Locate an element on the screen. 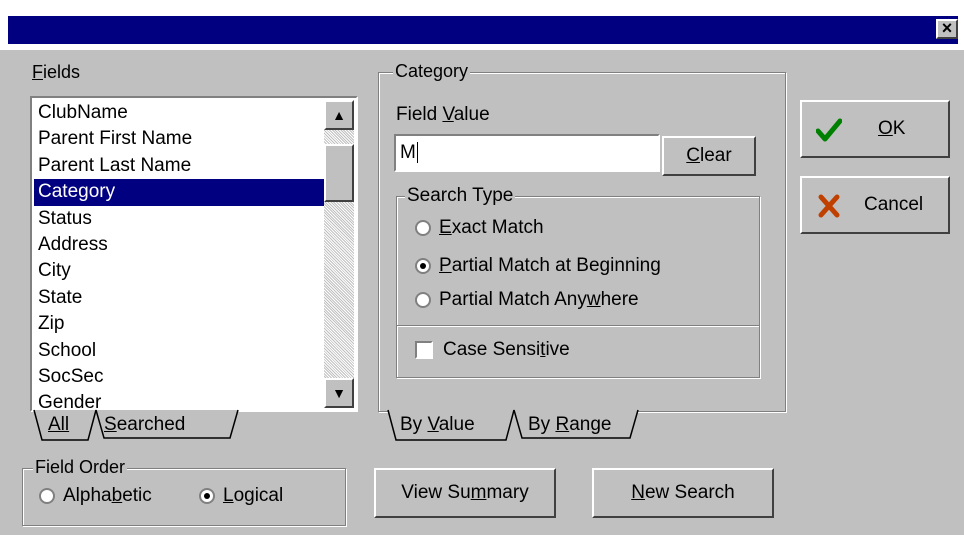  fields-label: Fields is located at coordinates (56, 72).